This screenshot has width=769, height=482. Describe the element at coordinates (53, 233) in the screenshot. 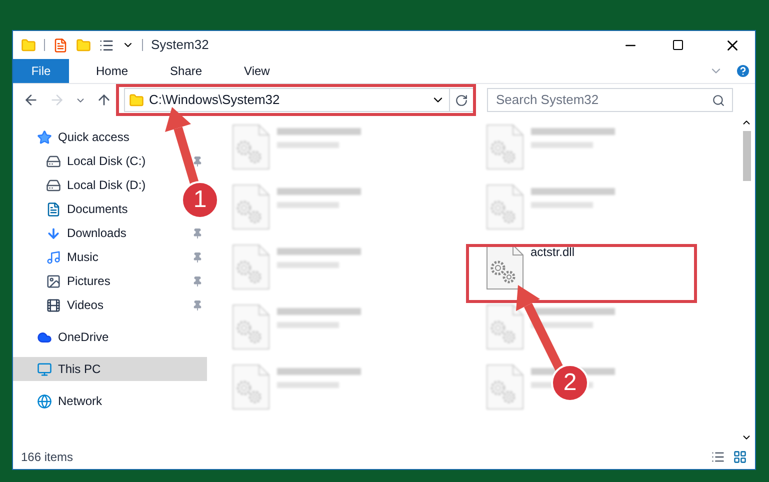

I see `download-icon` at that location.